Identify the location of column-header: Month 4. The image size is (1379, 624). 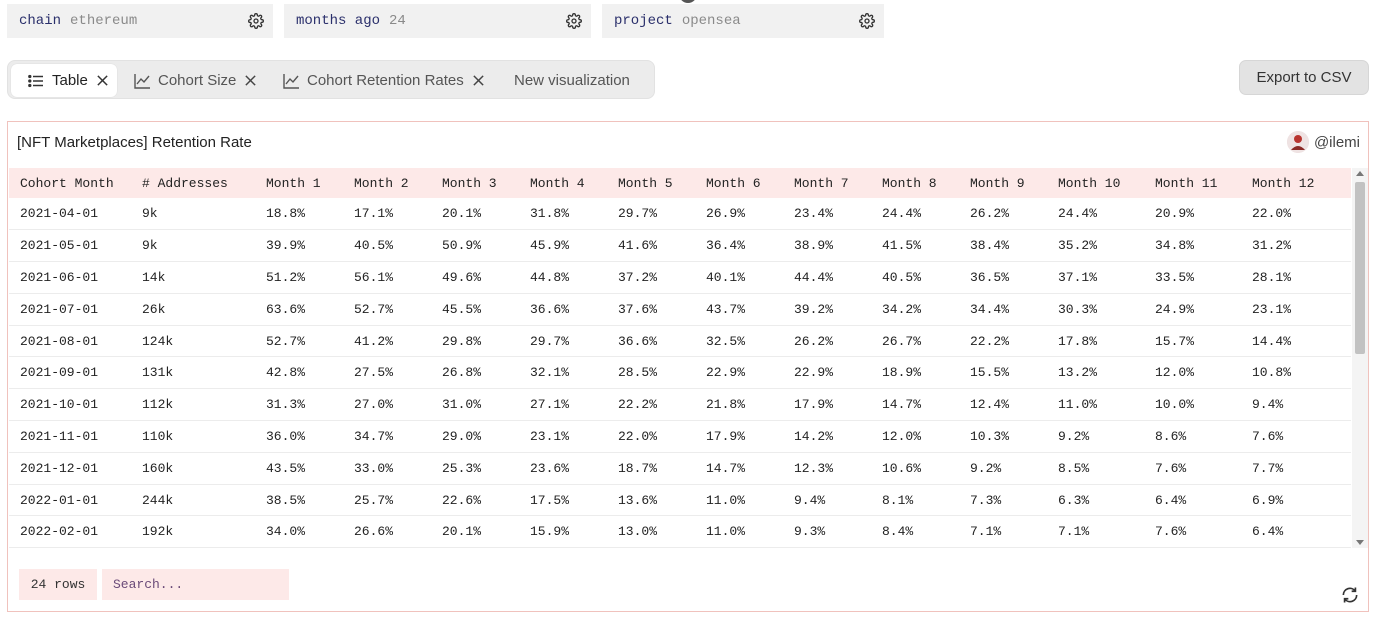
(563, 183).